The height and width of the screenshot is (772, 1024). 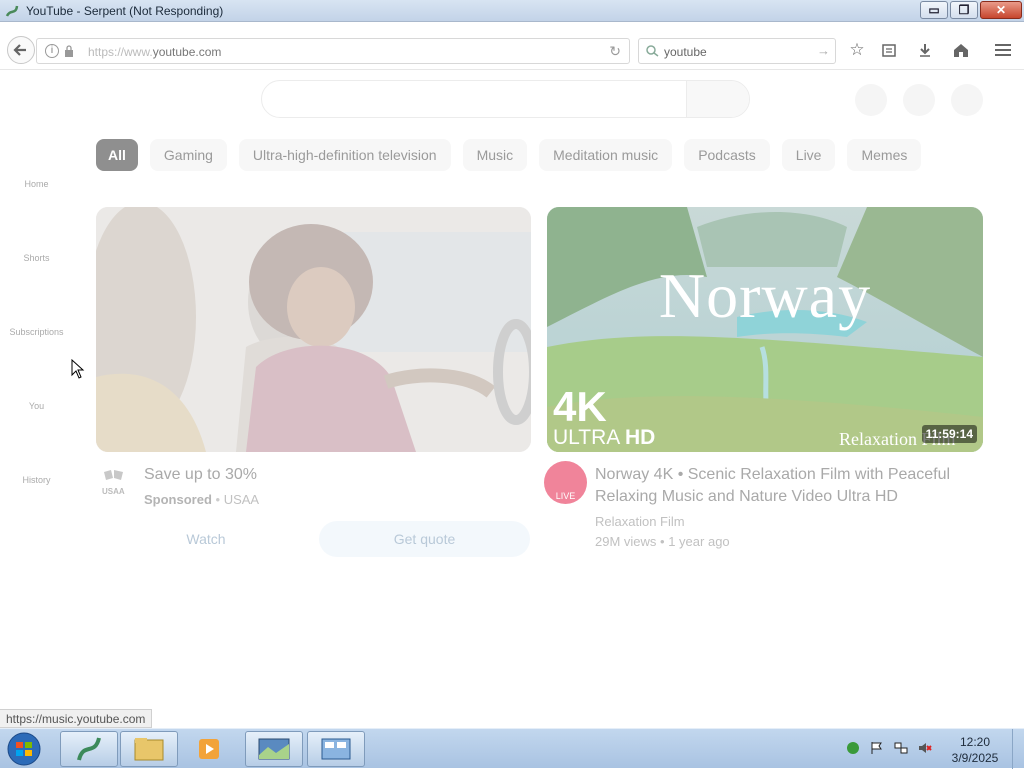 What do you see at coordinates (889, 748) in the screenshot?
I see `system-tray` at bounding box center [889, 748].